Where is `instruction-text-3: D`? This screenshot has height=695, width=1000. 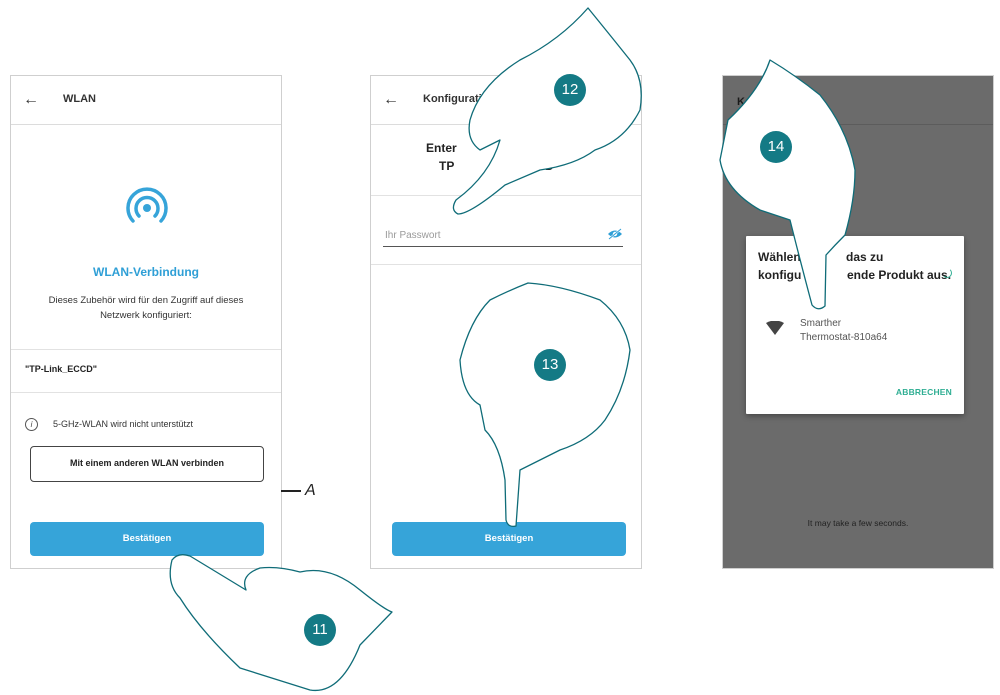
instruction-text-3: D is located at coordinates (549, 166).